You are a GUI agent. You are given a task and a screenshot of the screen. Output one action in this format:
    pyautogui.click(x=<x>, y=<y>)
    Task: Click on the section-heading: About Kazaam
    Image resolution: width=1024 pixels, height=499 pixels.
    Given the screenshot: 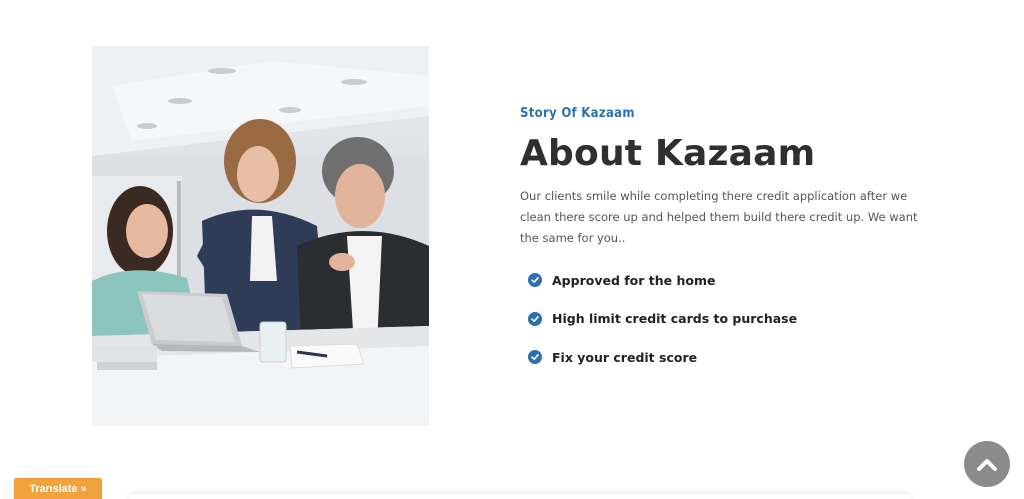 What is the action you would take?
    pyautogui.click(x=668, y=153)
    